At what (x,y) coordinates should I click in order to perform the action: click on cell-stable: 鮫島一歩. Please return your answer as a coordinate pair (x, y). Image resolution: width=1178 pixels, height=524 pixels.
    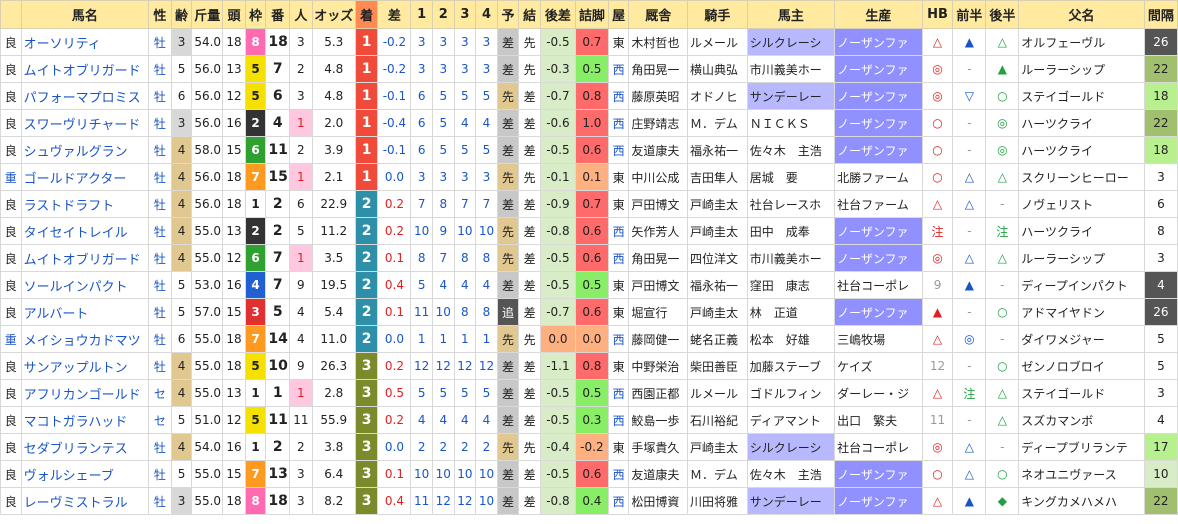
    Looking at the image, I should click on (658, 420).